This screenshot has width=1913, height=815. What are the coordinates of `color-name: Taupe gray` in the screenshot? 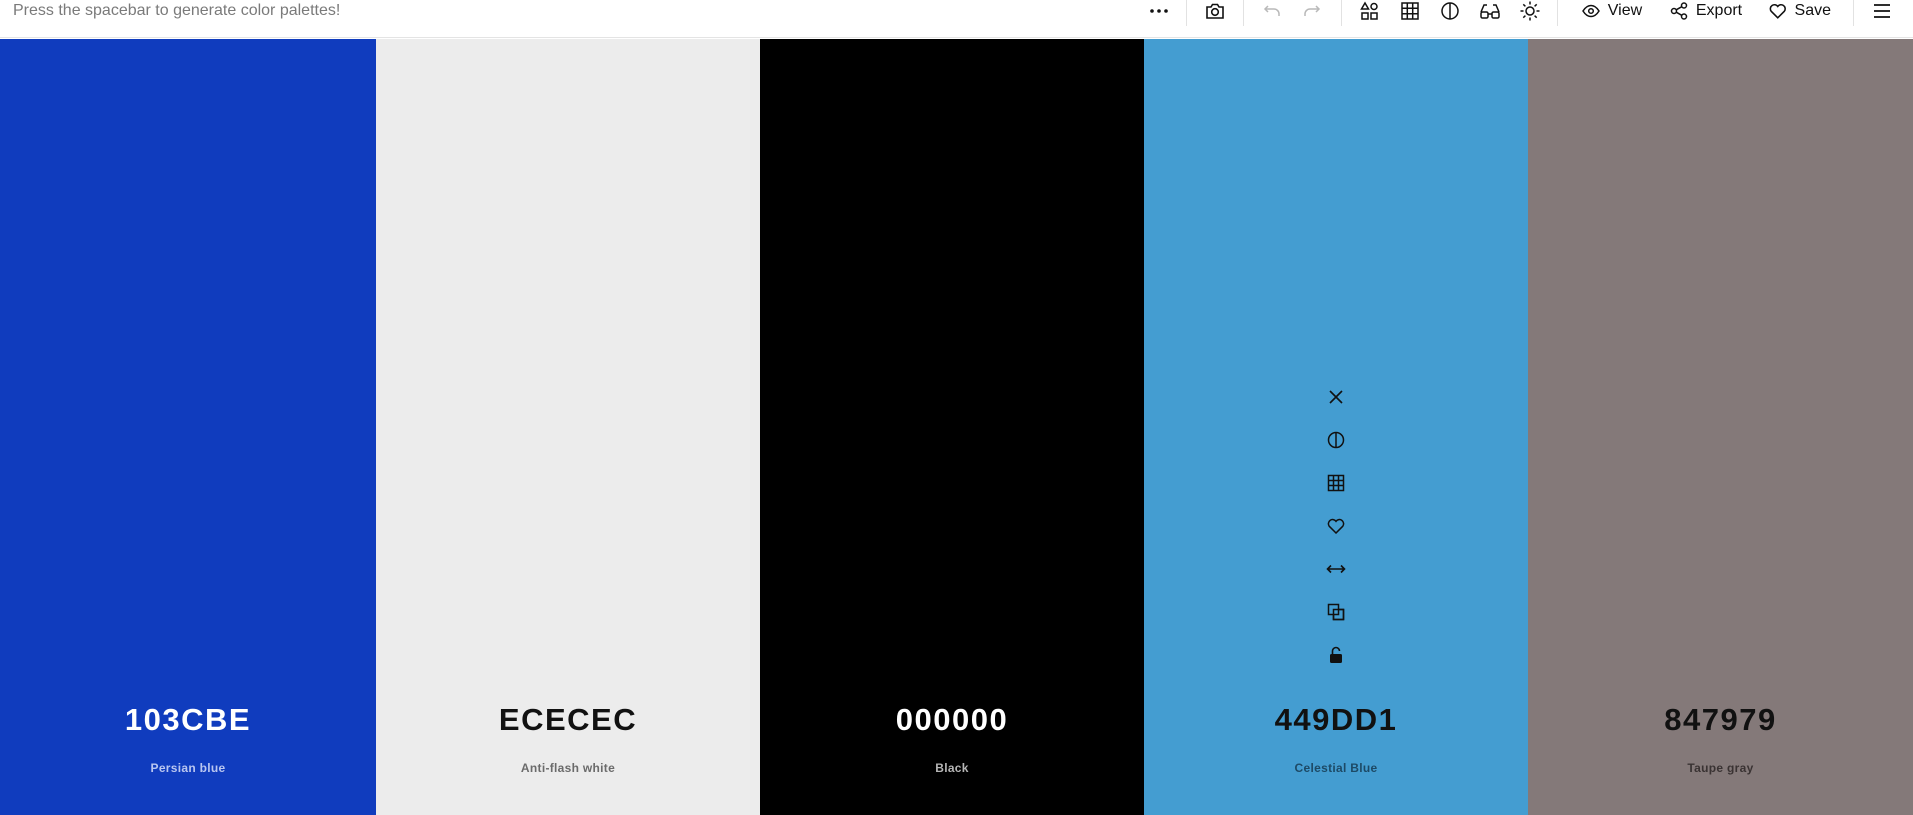 It's located at (1720, 768).